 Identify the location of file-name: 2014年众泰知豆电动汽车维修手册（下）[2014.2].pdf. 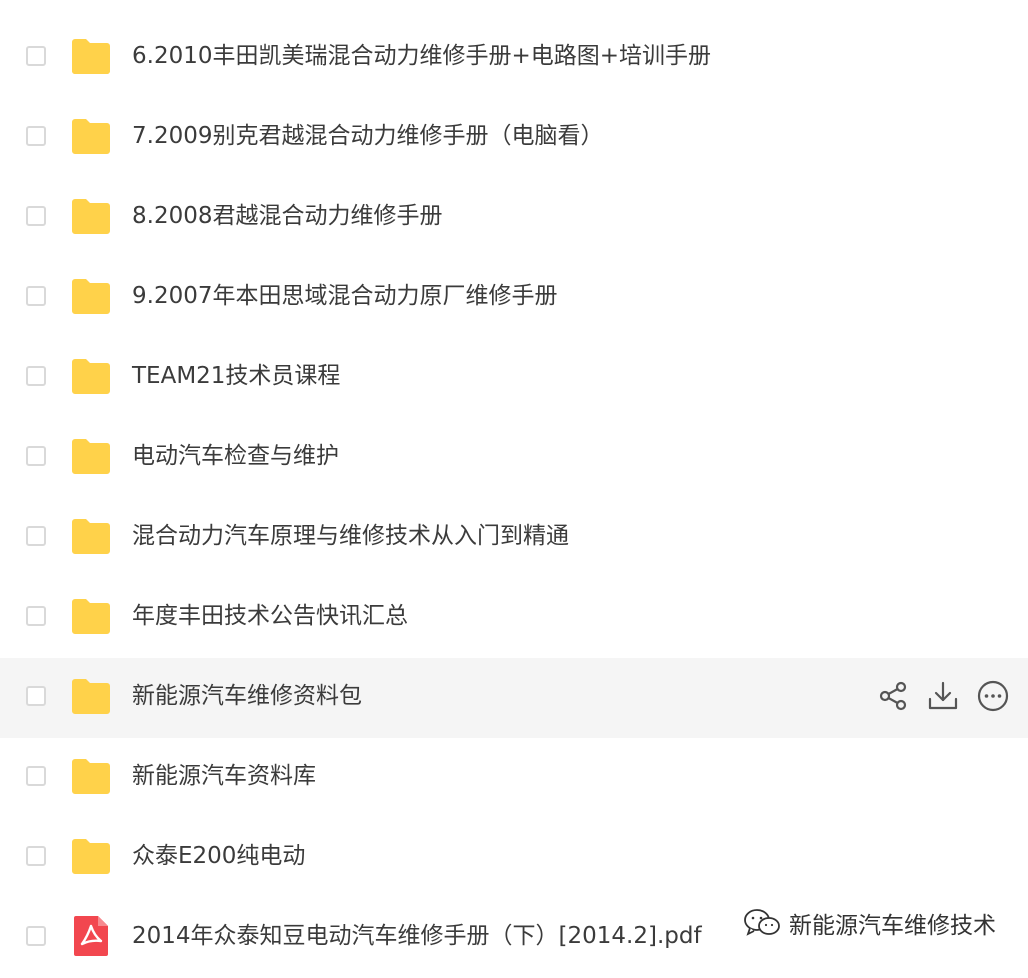
(417, 936).